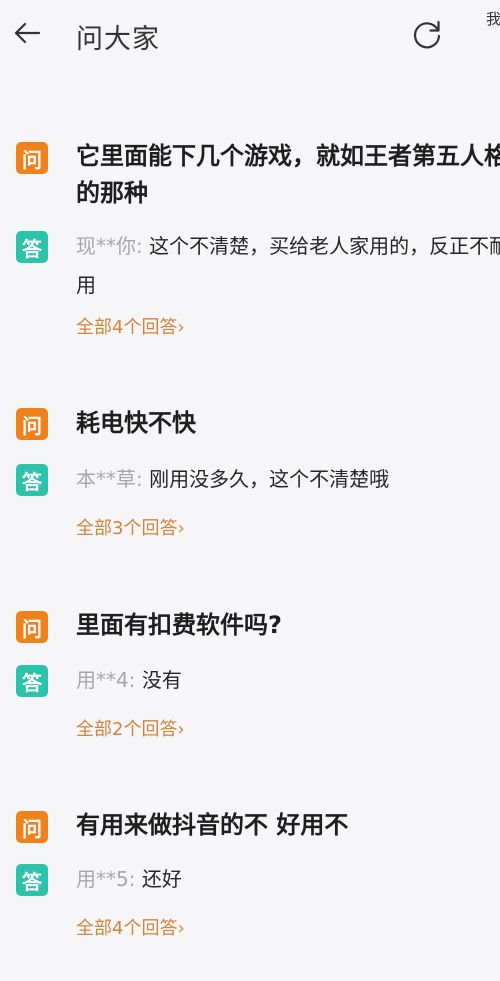  What do you see at coordinates (118, 39) in the screenshot?
I see `page-title: 问大家` at bounding box center [118, 39].